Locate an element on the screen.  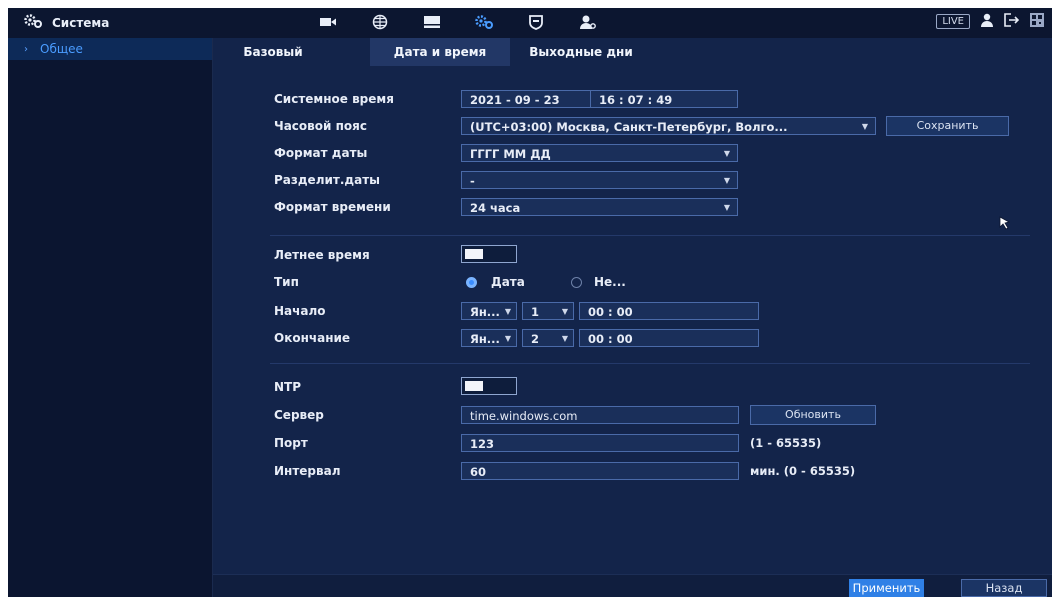
end-time-field: 00 is located at coordinates (669, 338).